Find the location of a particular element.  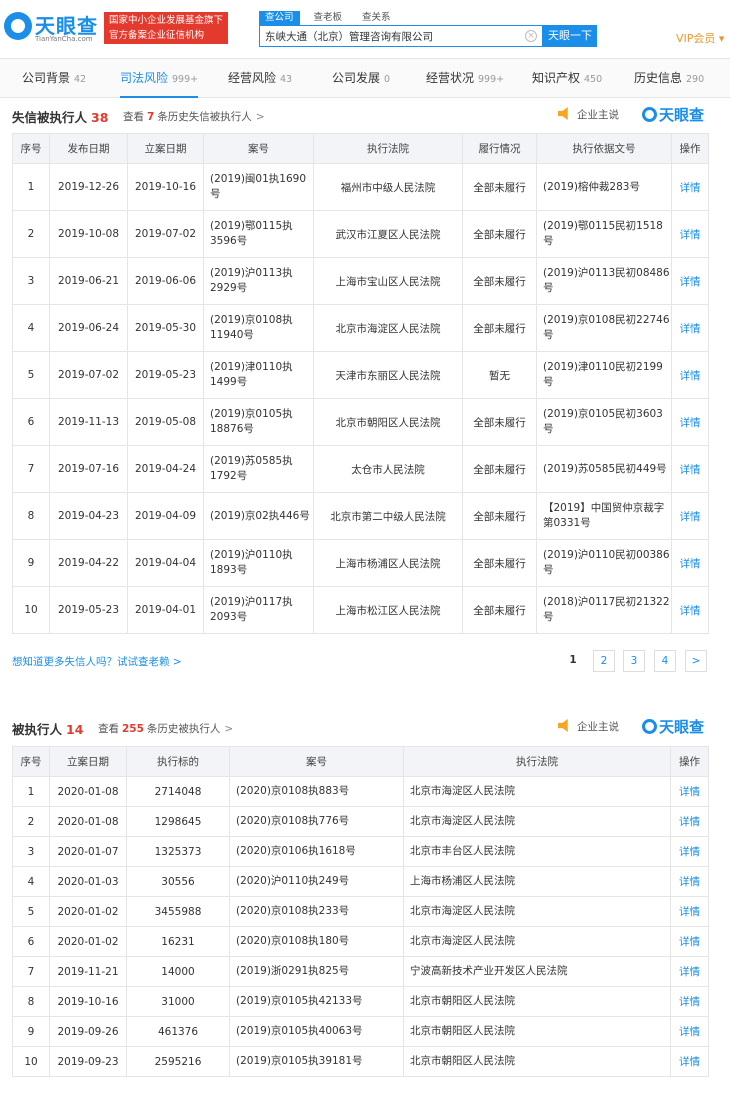

table-cell: 2020-01-02 is located at coordinates (88, 911).